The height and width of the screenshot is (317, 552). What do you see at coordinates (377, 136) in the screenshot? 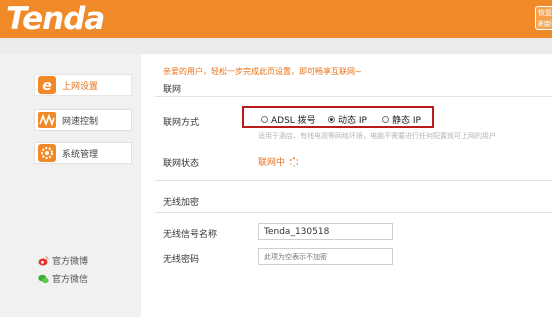
I see `conn-mode-hint: 适用于酒店、有线电视等网络环境，电脑不需要进行任何配置就可上网的用户` at bounding box center [377, 136].